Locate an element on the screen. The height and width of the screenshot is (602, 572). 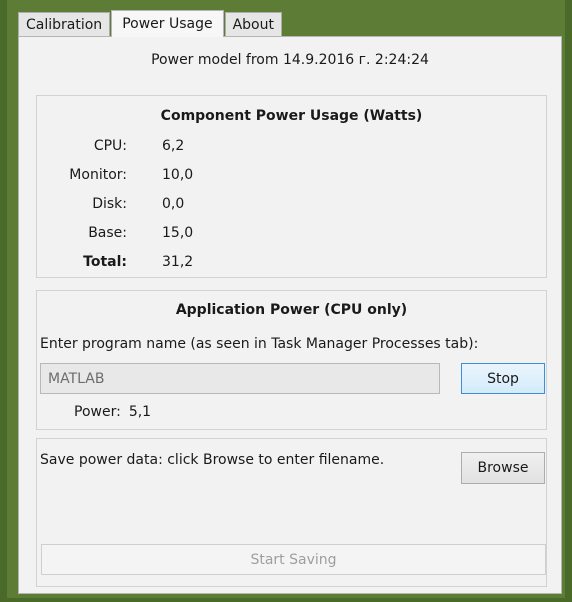
component-value: 10,0 is located at coordinates (178, 175).